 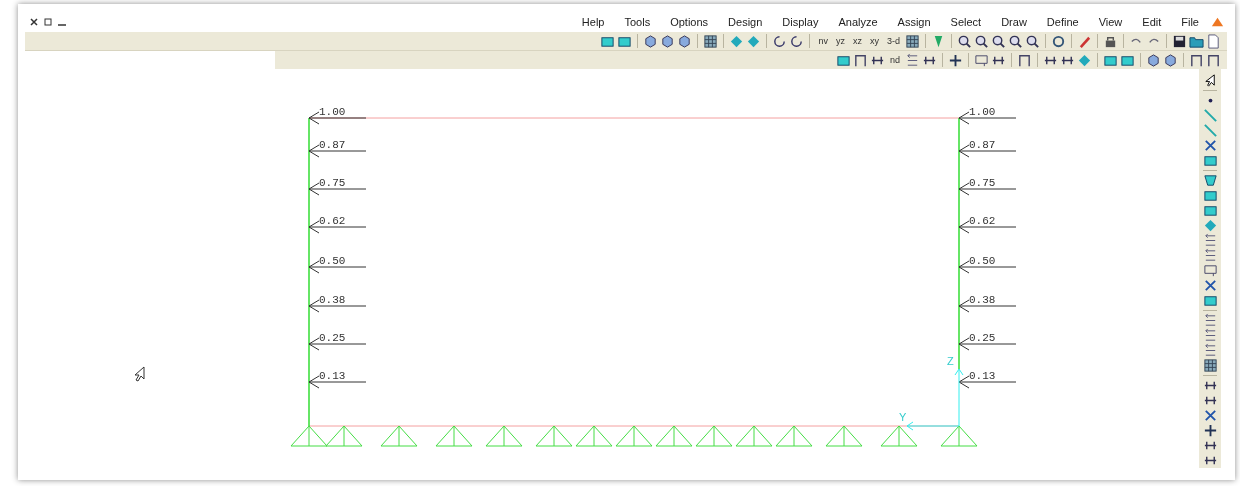 What do you see at coordinates (1190, 22) in the screenshot?
I see `menu-item: File` at bounding box center [1190, 22].